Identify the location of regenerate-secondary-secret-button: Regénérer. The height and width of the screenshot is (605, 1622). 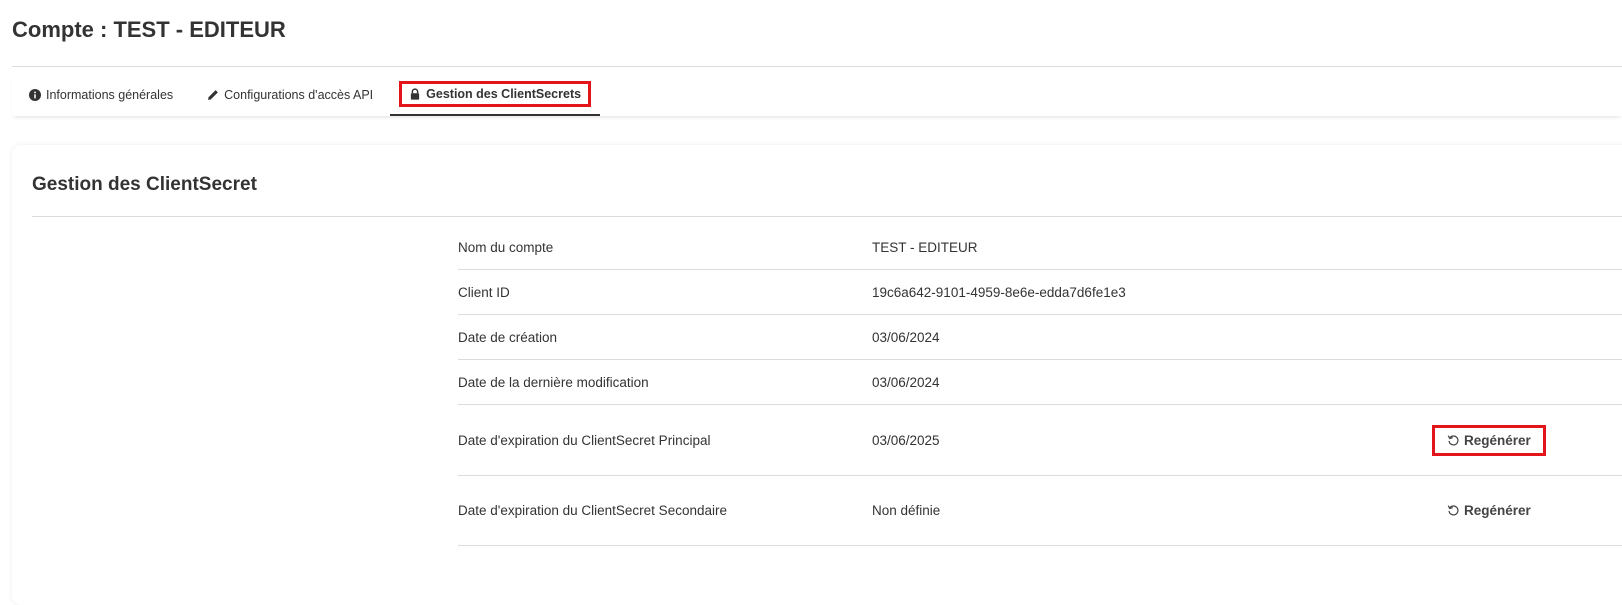
(1489, 510).